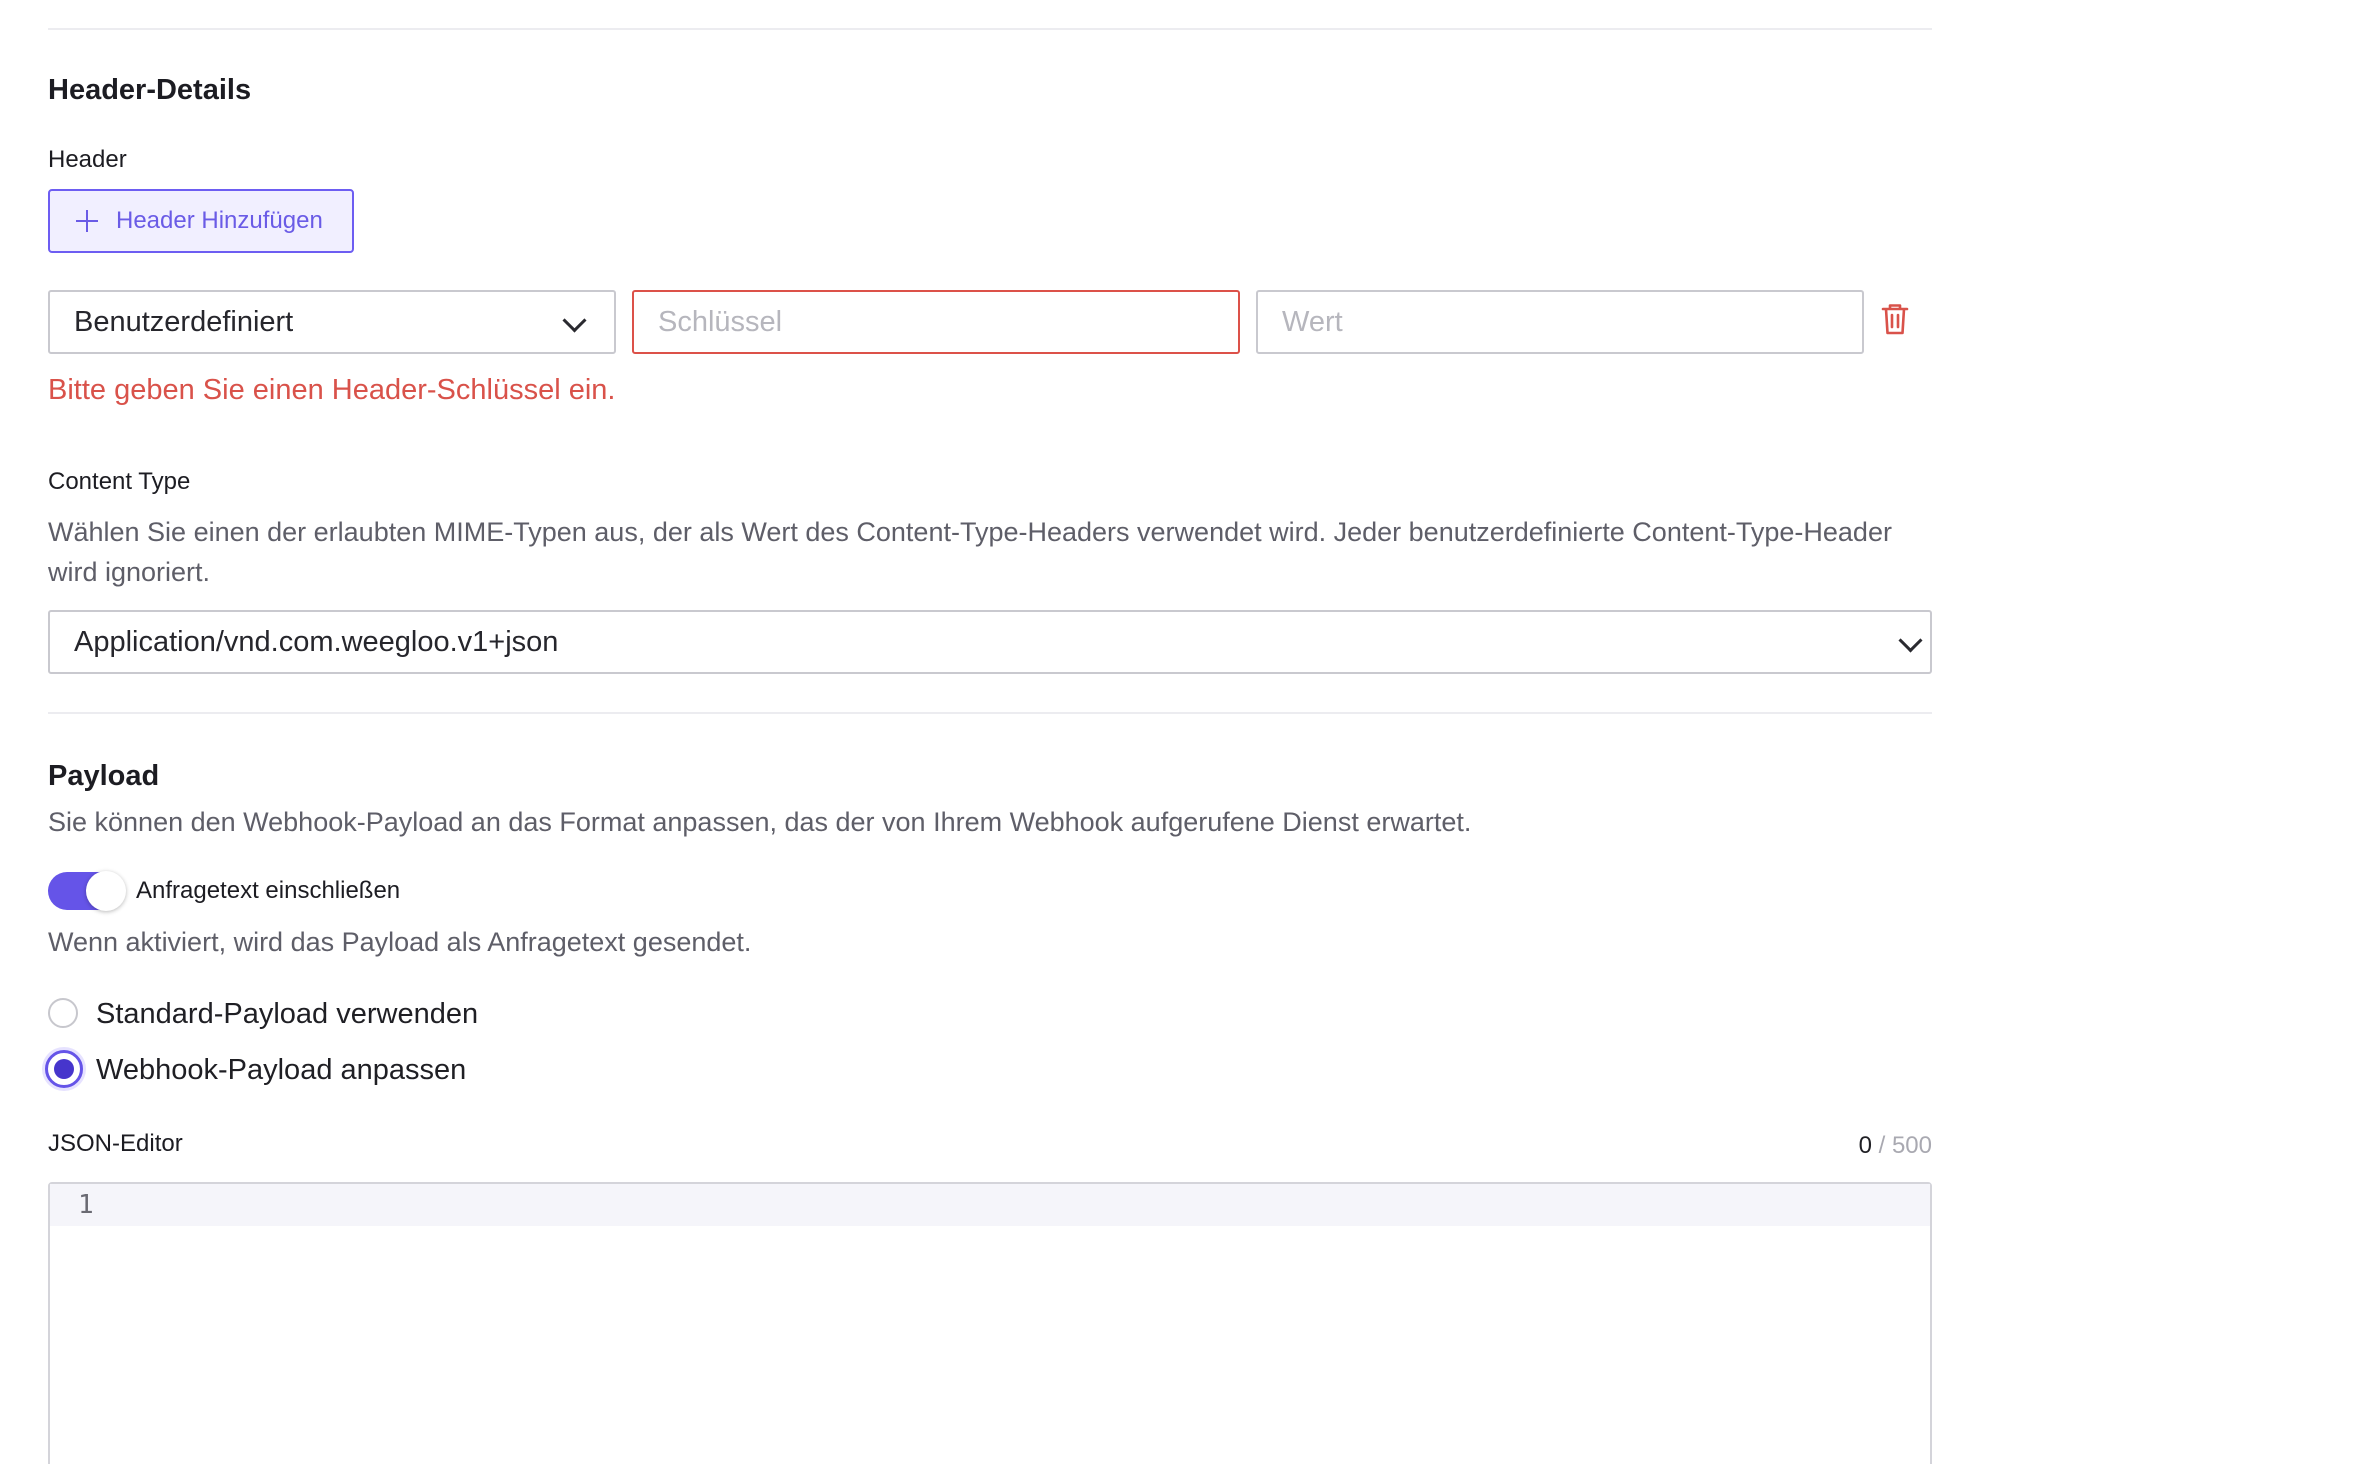 This screenshot has width=2360, height=1464. I want to click on custom-payload-radio, so click(64, 1069).